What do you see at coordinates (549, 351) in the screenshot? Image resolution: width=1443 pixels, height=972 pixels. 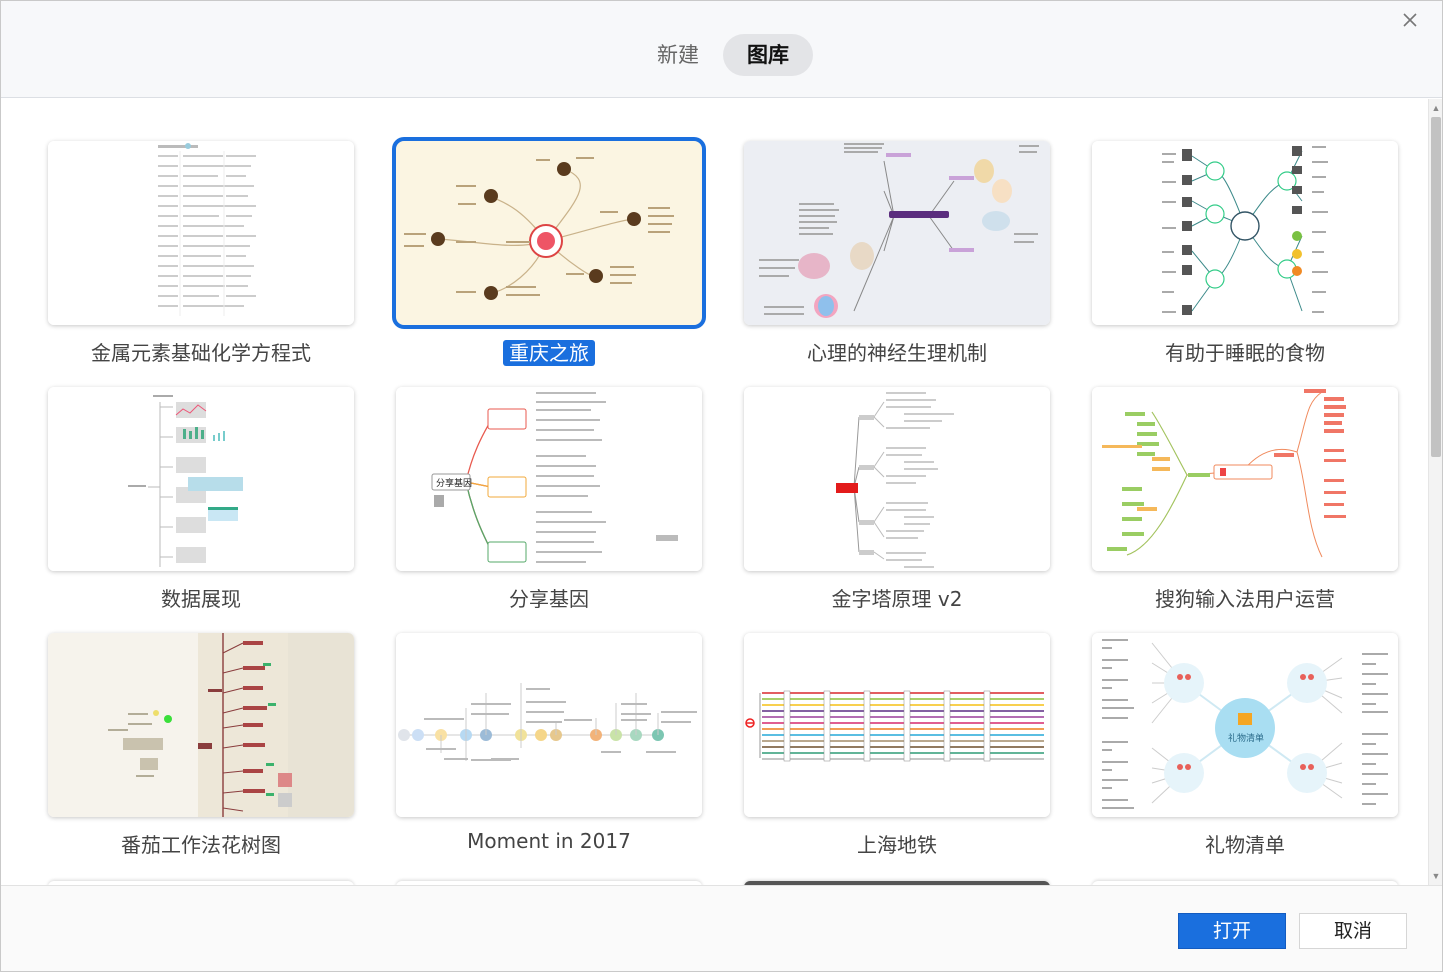 I see `template-title: 重庆之旅` at bounding box center [549, 351].